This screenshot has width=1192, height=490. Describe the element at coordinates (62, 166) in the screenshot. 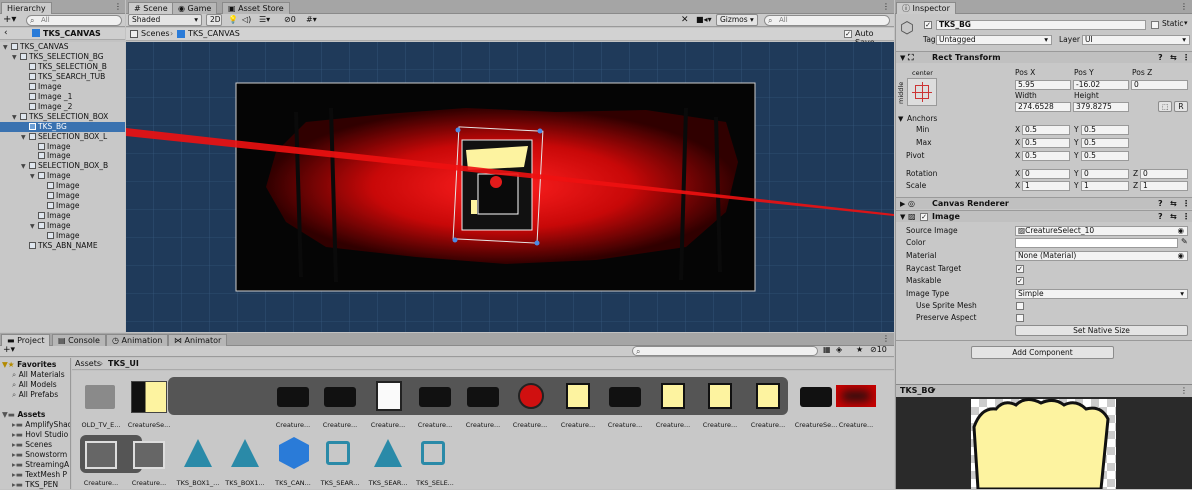

I see `hierarchy-item: ▼ SELECTION_BOX_B` at that location.